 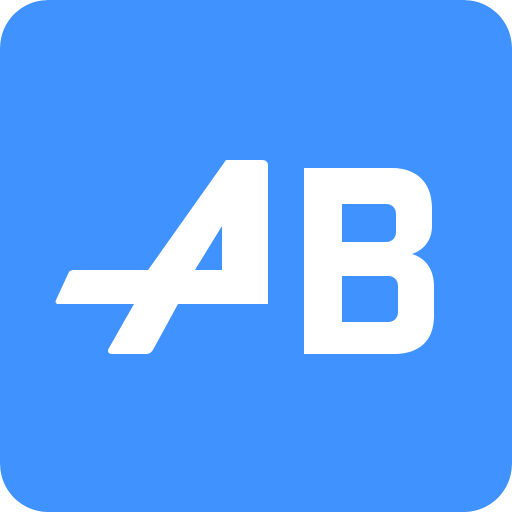 What do you see at coordinates (369, 261) in the screenshot?
I see `logo-letter-b` at bounding box center [369, 261].